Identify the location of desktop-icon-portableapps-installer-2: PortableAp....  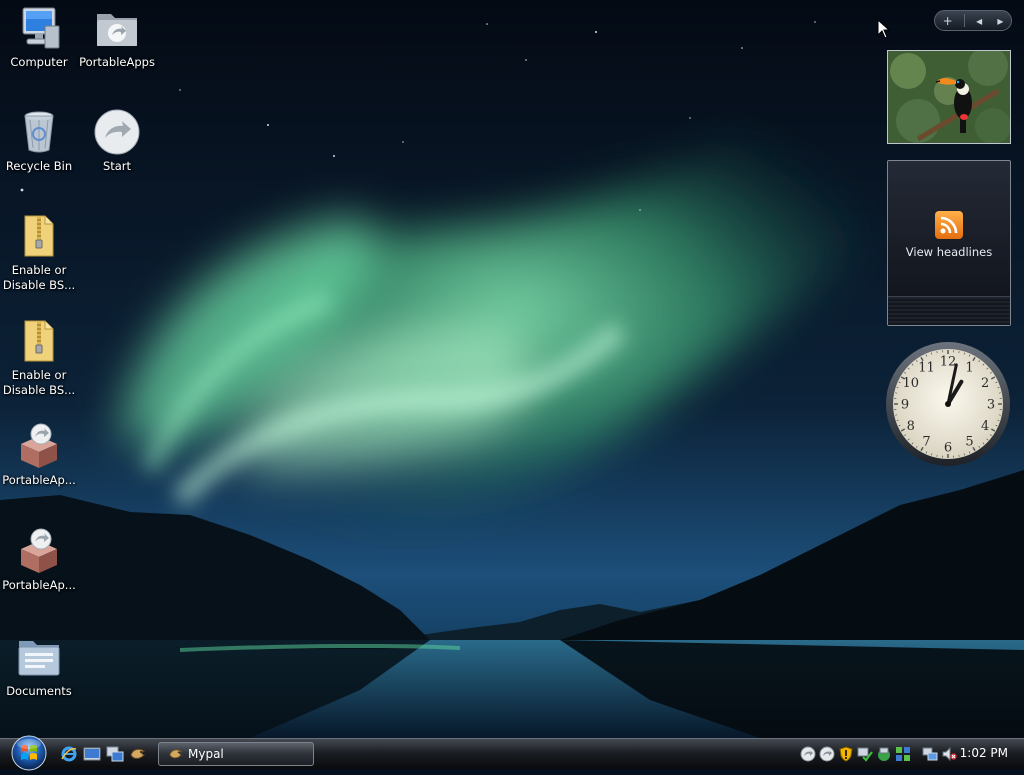
(39, 560).